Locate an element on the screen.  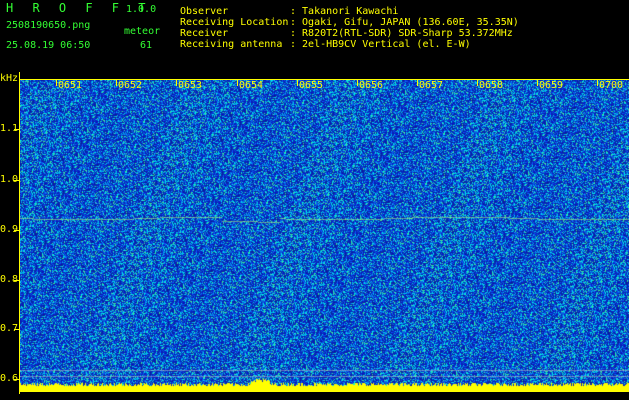
x-tick-label: 0655 is located at coordinates (311, 85).